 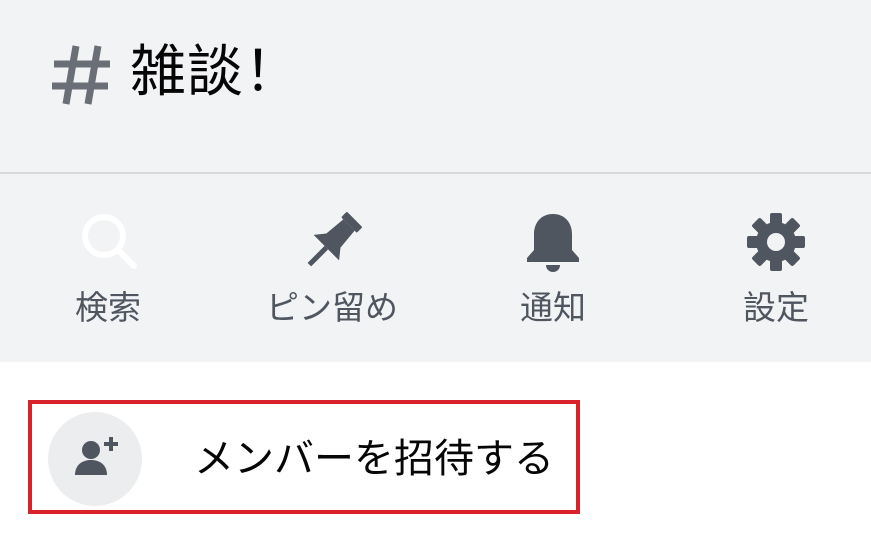 I want to click on invite-members-button: メンバーを招待する, so click(x=304, y=457).